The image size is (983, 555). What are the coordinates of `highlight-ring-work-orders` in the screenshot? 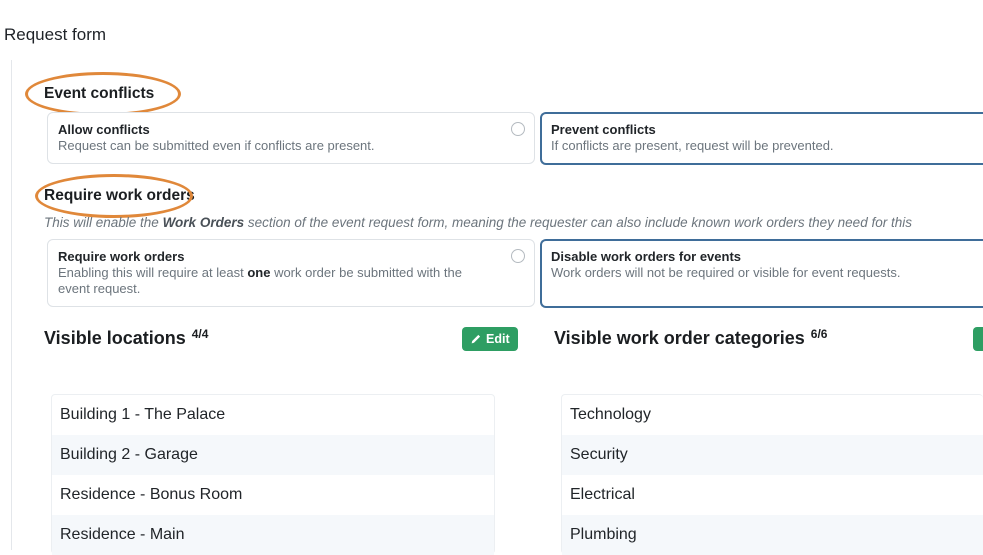 It's located at (114, 196).